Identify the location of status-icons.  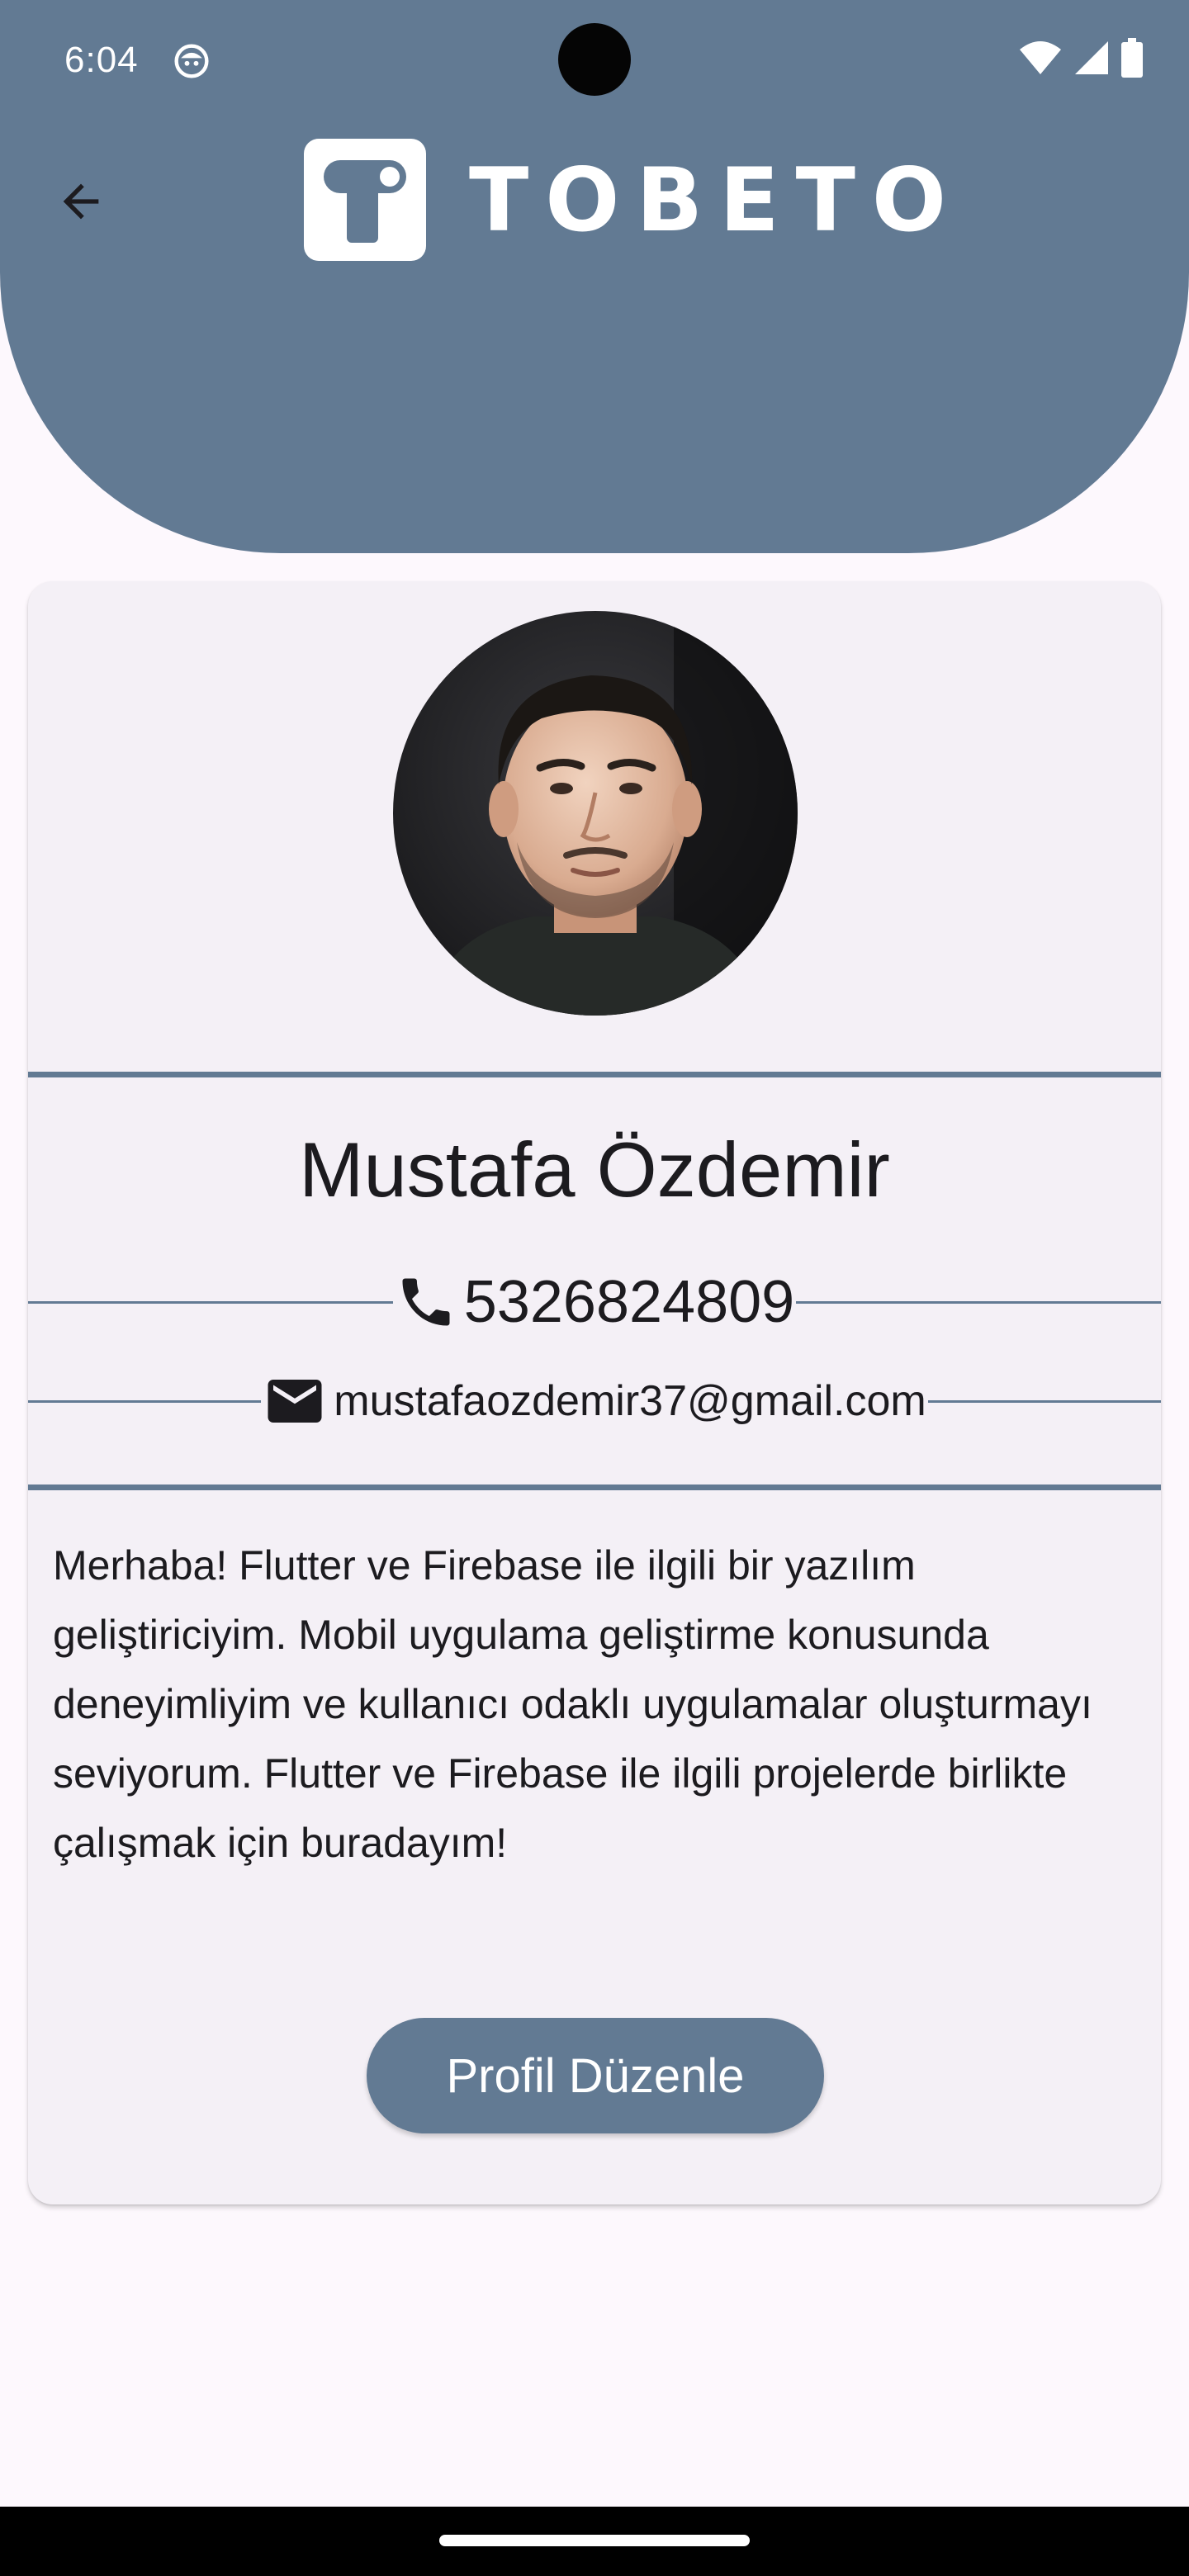
(1081, 58).